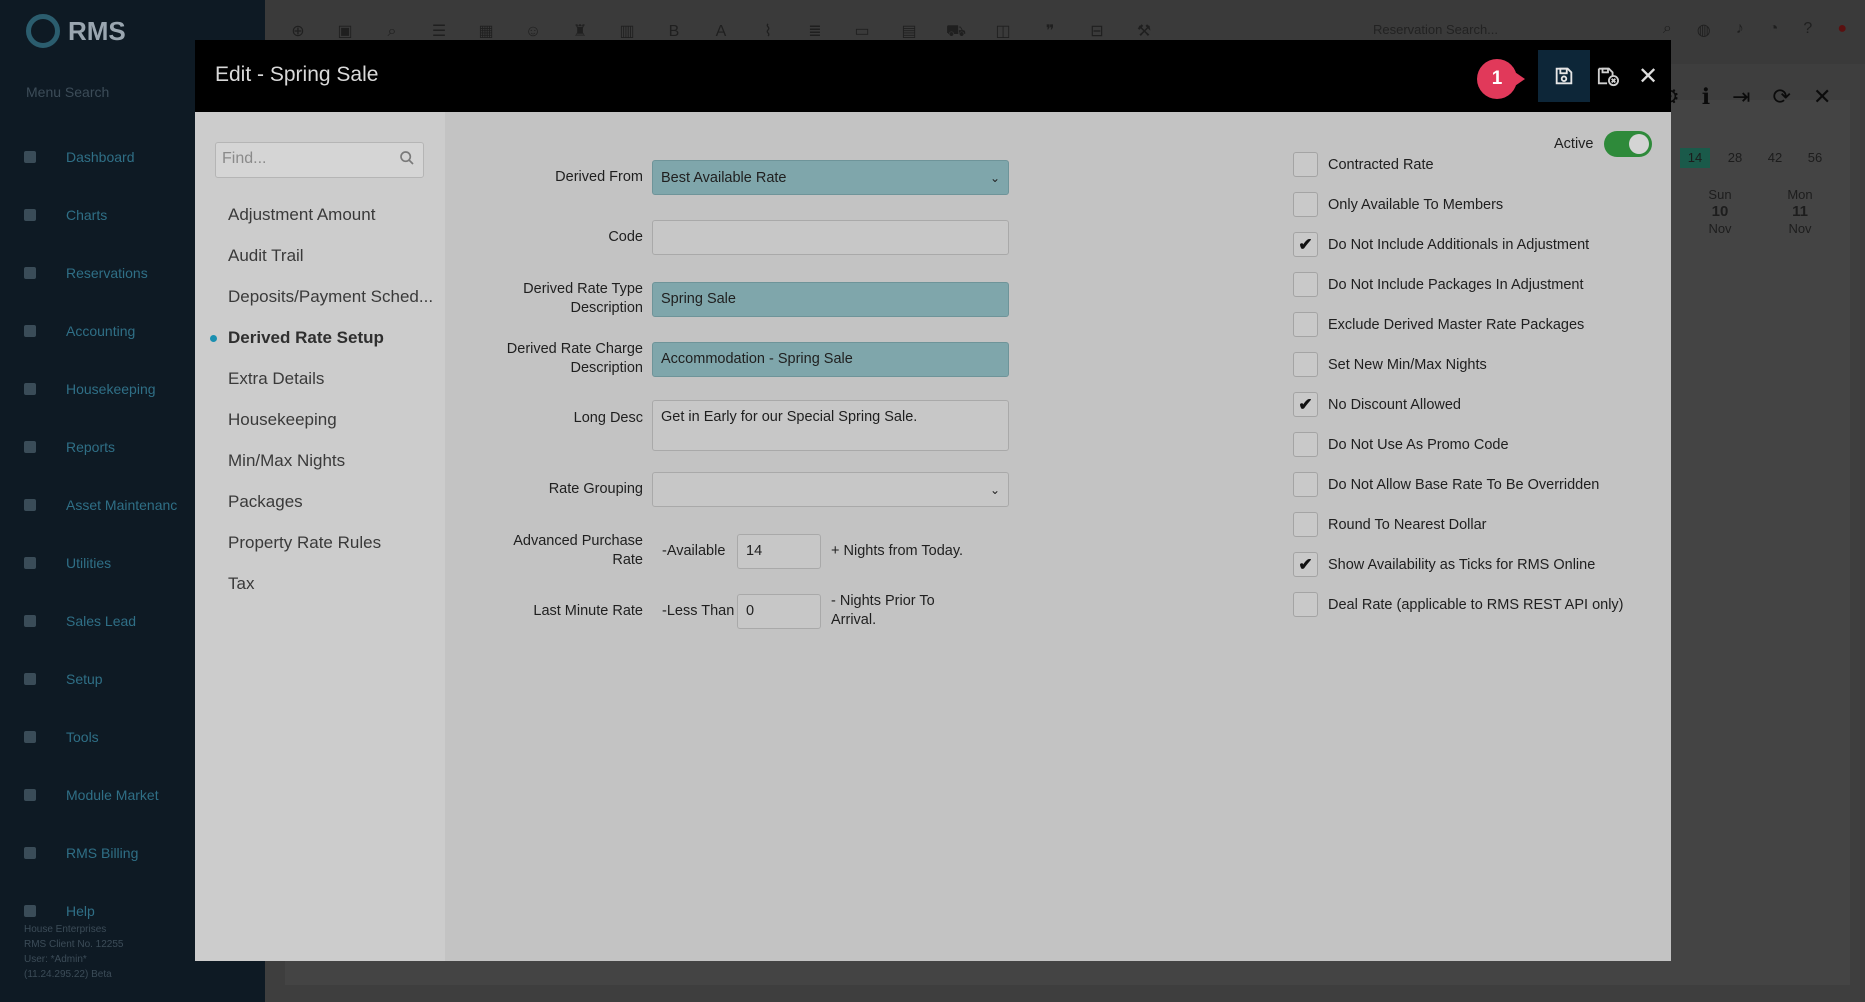 The height and width of the screenshot is (1002, 1865). I want to click on user-icon: ●, so click(1842, 30).